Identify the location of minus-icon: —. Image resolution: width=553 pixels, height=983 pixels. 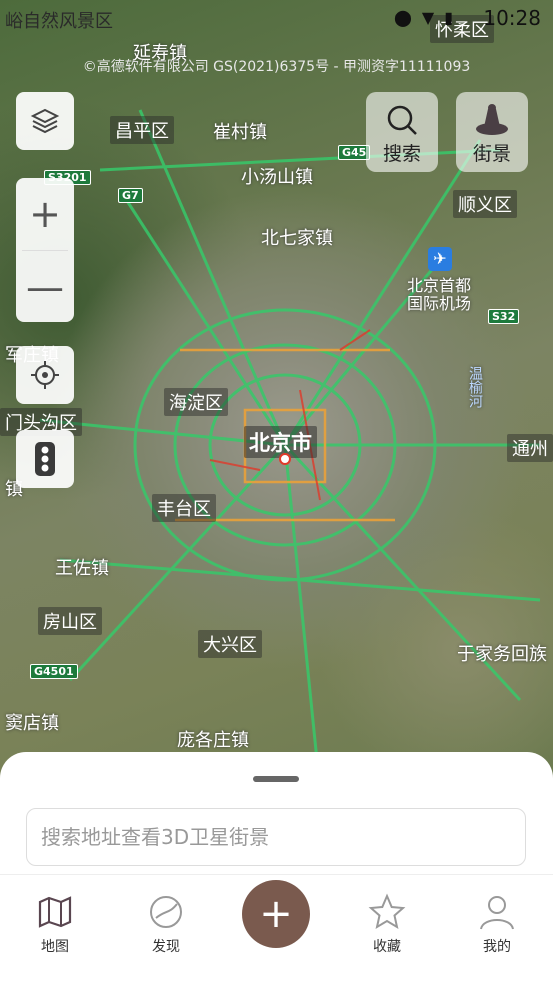
(45, 287).